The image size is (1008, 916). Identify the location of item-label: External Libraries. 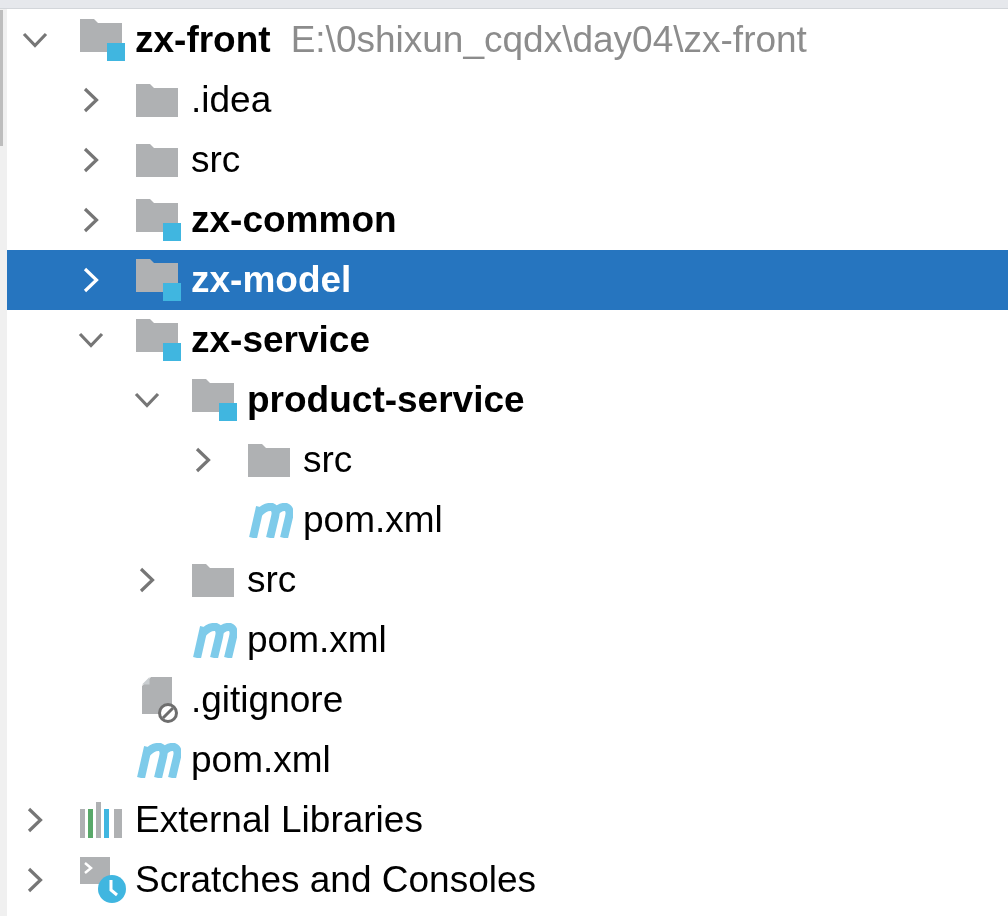
(279, 820).